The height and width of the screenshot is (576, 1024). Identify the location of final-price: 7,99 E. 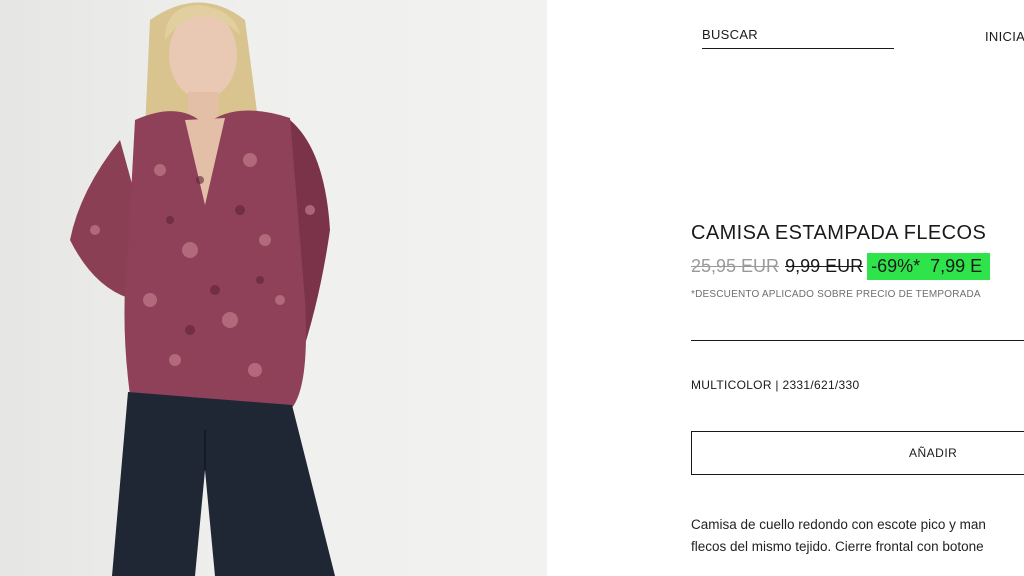
(957, 266).